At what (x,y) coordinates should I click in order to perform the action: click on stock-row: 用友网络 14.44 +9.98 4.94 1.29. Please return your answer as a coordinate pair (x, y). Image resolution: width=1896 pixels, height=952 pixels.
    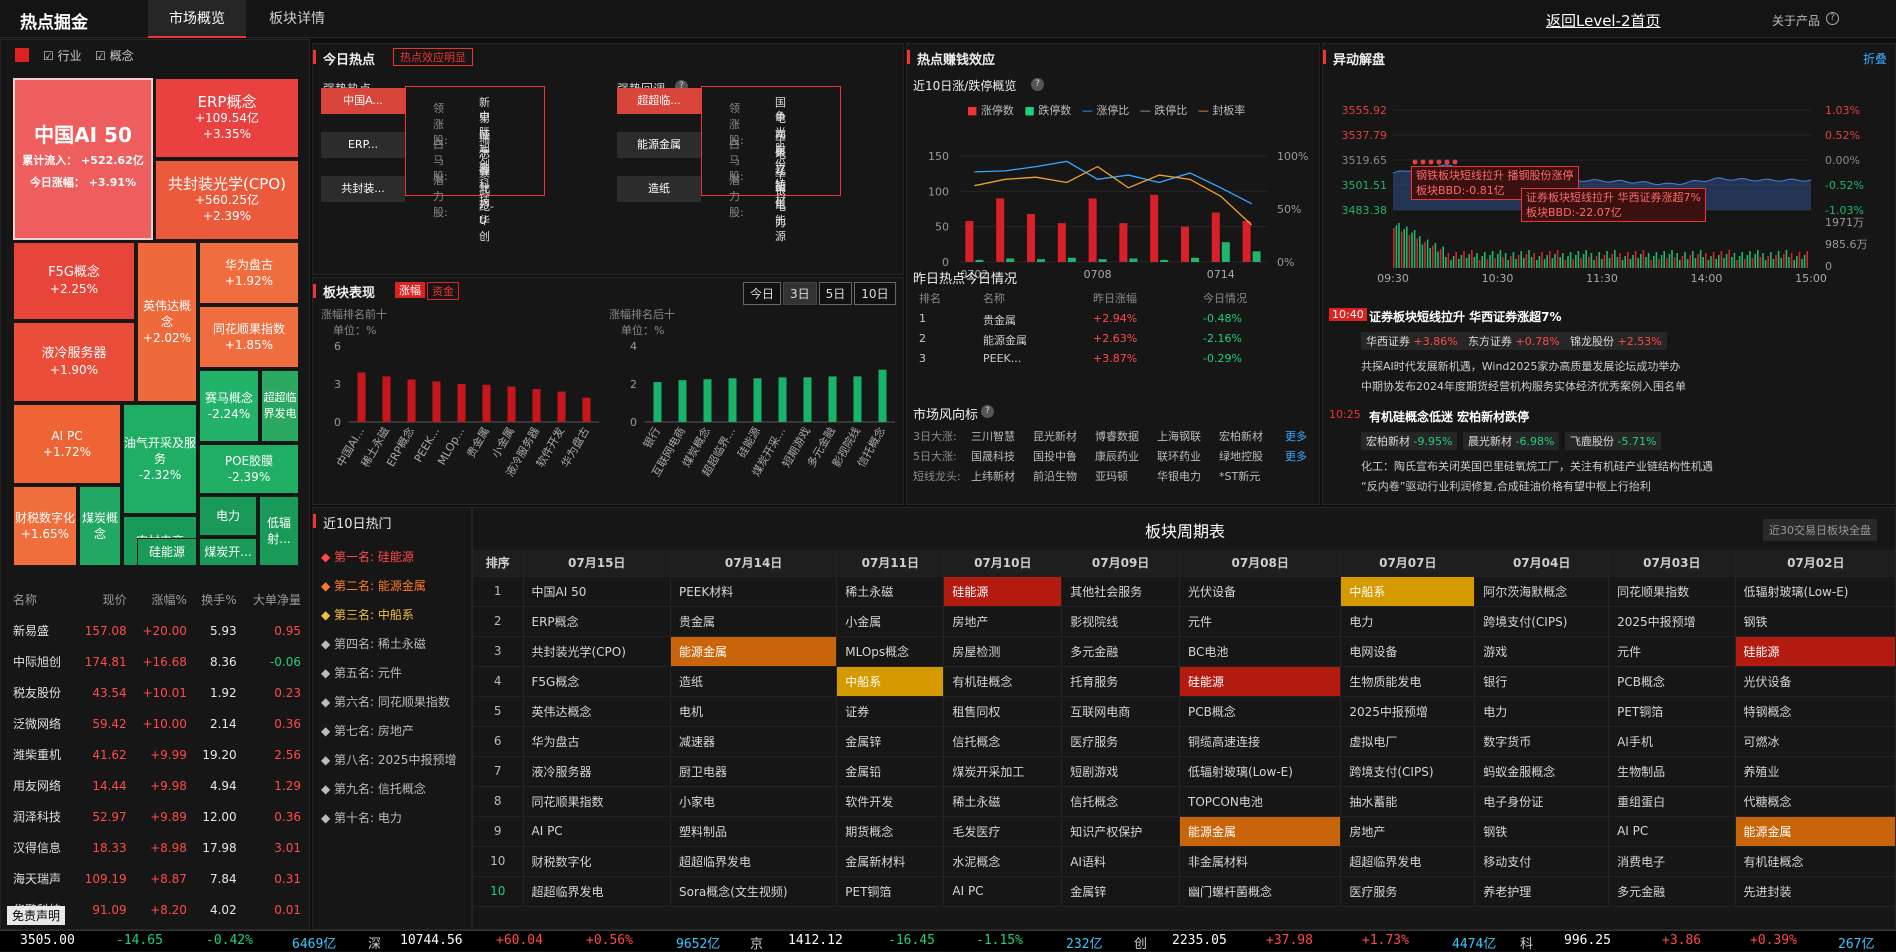
    Looking at the image, I should click on (157, 785).